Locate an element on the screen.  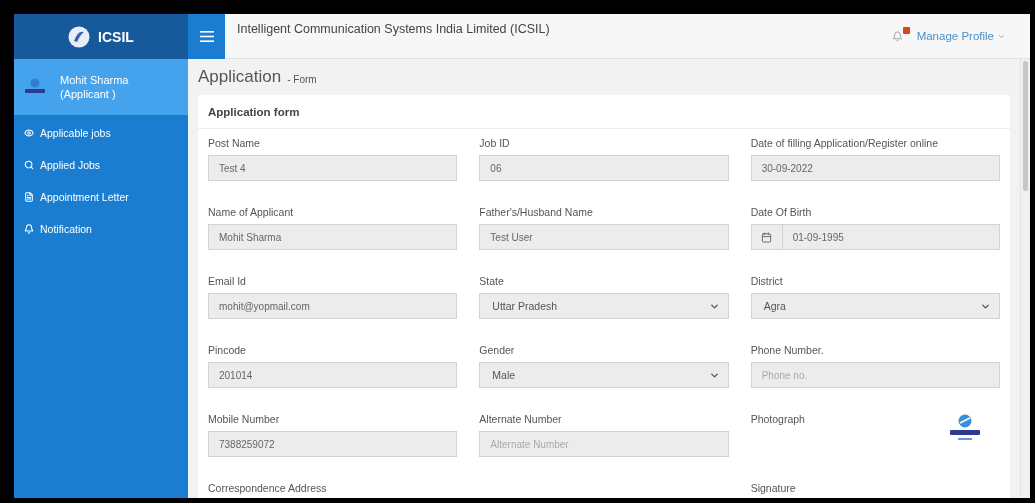
field-label: Correspondence Address is located at coordinates (268, 488).